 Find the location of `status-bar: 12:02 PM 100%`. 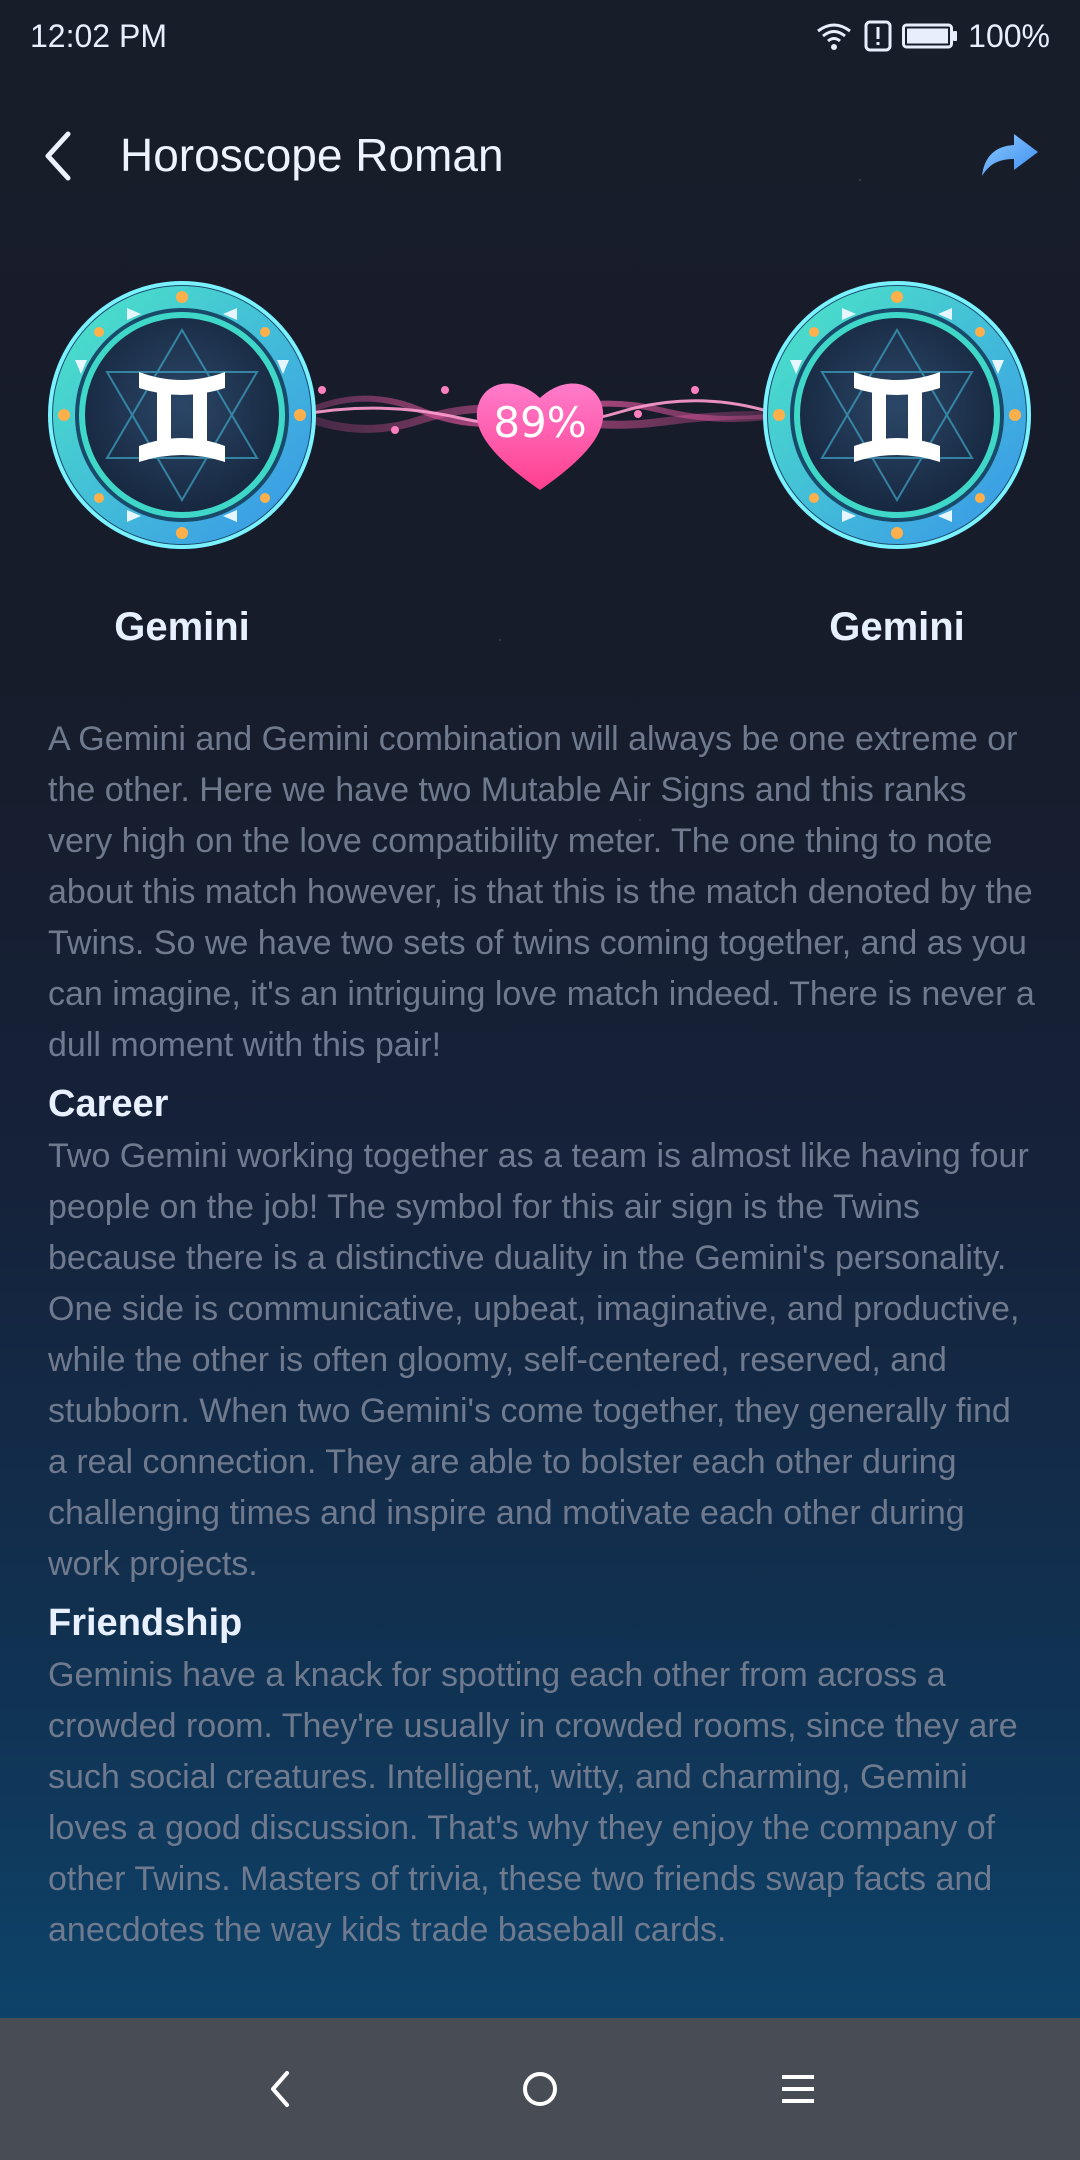

status-bar: 12:02 PM 100% is located at coordinates (540, 36).